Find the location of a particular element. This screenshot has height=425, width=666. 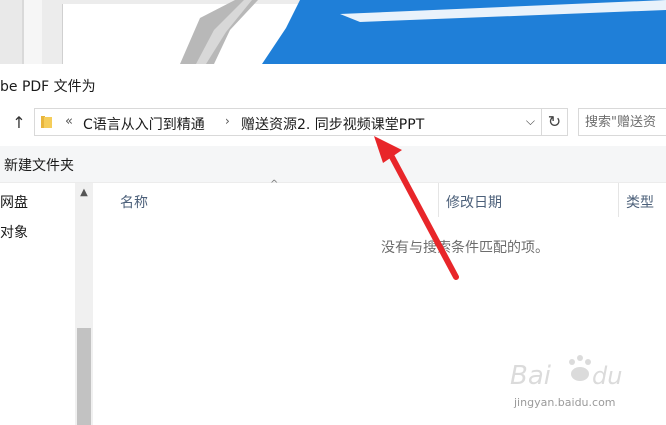

nav-item-objects: 对象 is located at coordinates (14, 232).